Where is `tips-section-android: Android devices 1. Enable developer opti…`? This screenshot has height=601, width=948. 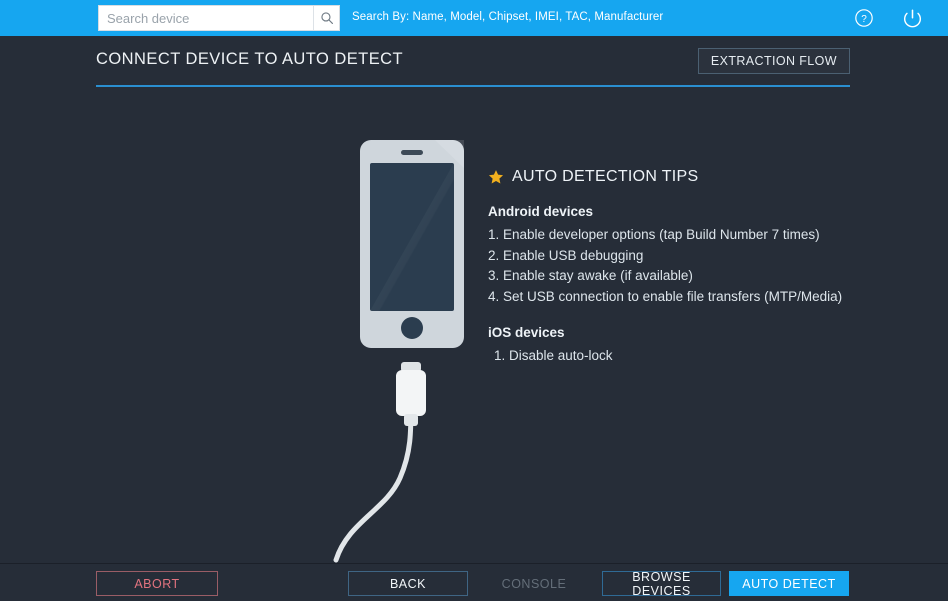
tips-section-android: Android devices 1. Enable developer opti… is located at coordinates (698, 255).